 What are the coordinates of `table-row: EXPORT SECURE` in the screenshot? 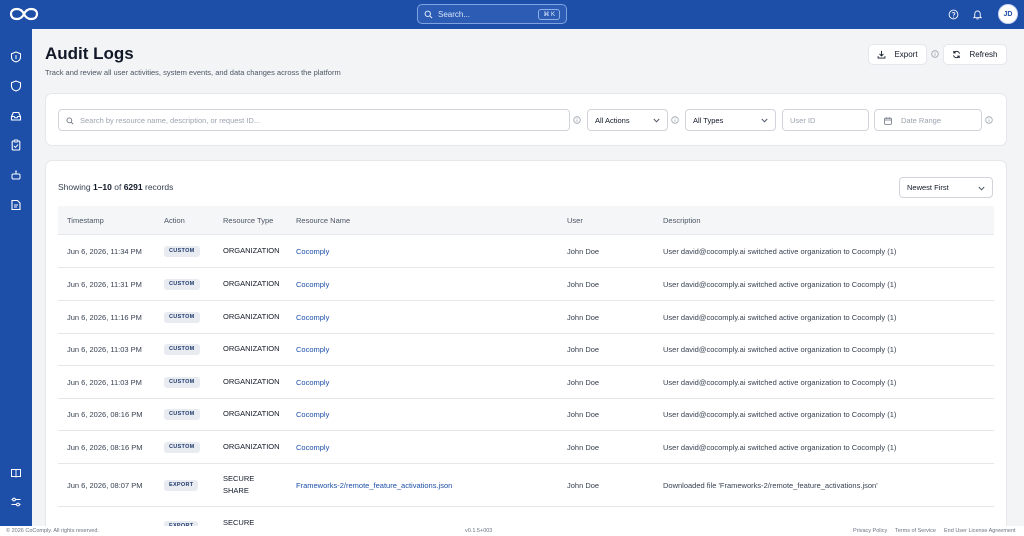 It's located at (526, 519).